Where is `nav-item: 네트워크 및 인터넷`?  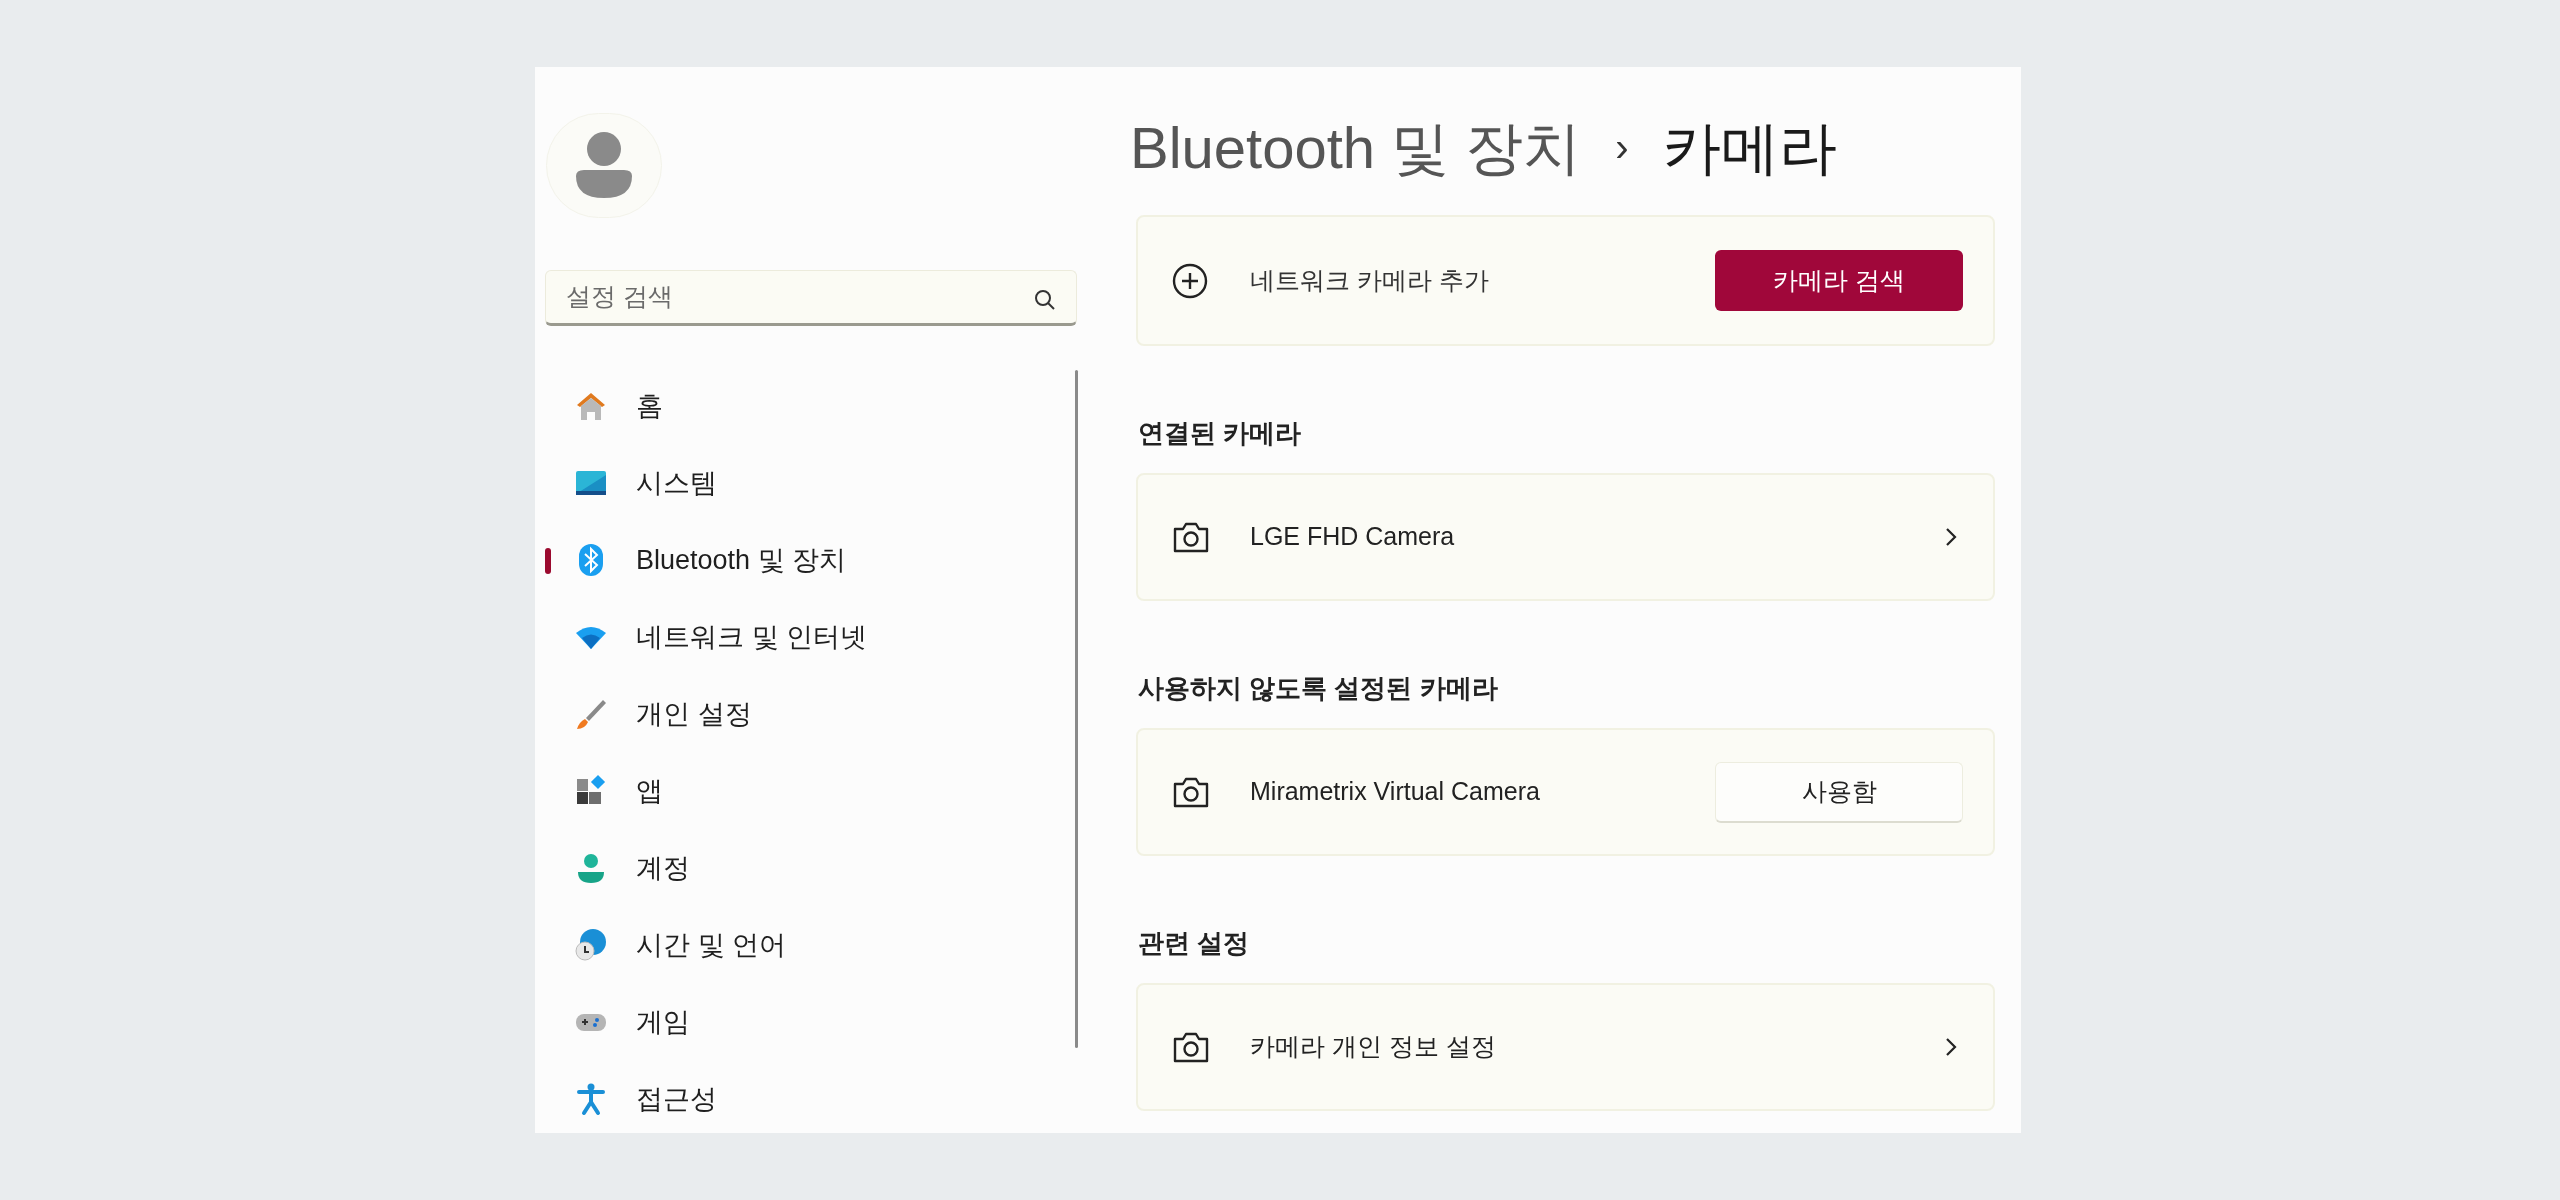 nav-item: 네트워크 및 인터넷 is located at coordinates (810, 637).